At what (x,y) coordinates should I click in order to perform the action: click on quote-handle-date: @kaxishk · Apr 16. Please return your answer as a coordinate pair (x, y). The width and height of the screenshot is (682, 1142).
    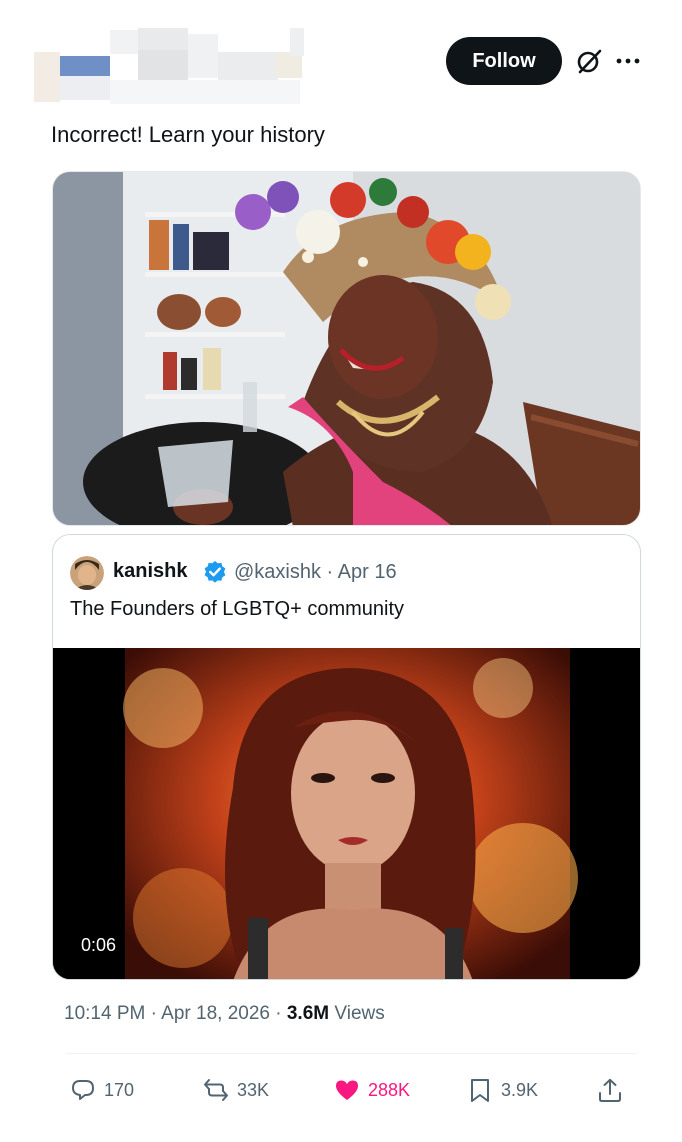
    Looking at the image, I should click on (315, 572).